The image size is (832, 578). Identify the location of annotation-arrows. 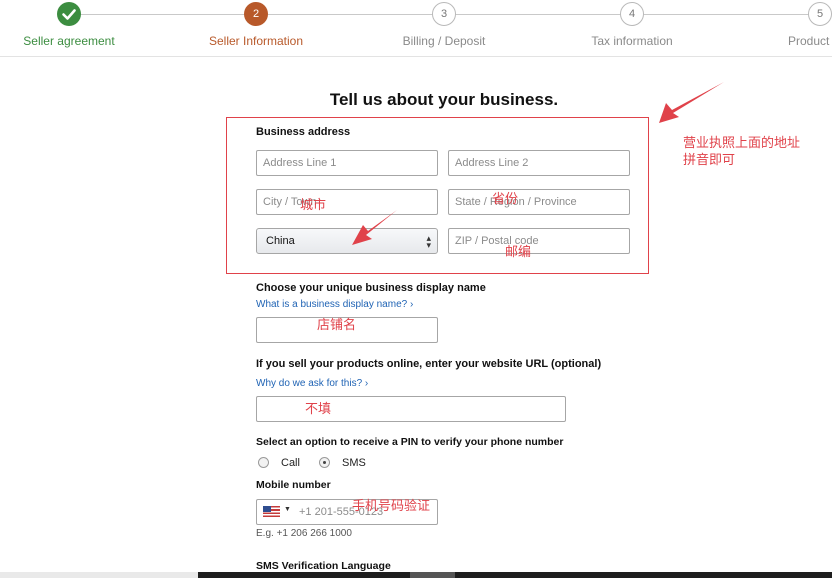
(538, 163).